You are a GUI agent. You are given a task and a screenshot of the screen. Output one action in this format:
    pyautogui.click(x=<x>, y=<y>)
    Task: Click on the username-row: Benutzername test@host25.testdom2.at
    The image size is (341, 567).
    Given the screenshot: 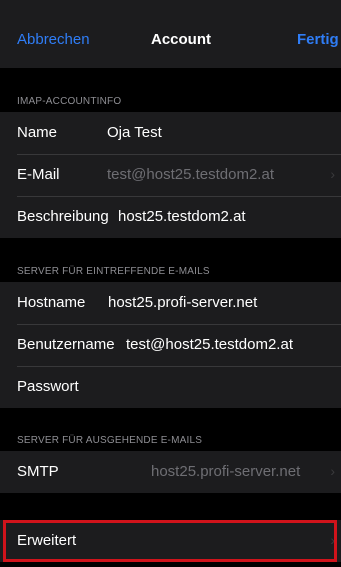 What is the action you would take?
    pyautogui.click(x=170, y=345)
    